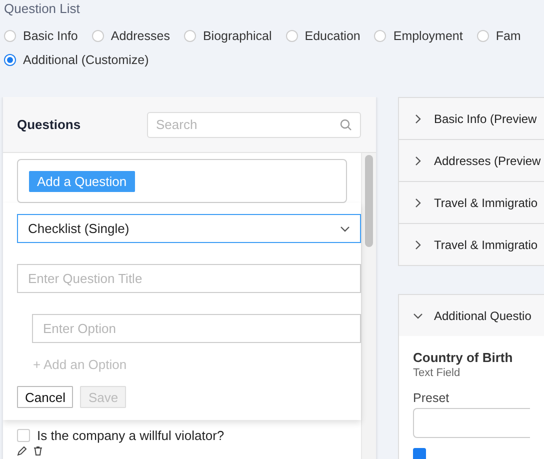  Describe the element at coordinates (42, 8) in the screenshot. I see `section-title: Question List` at that location.